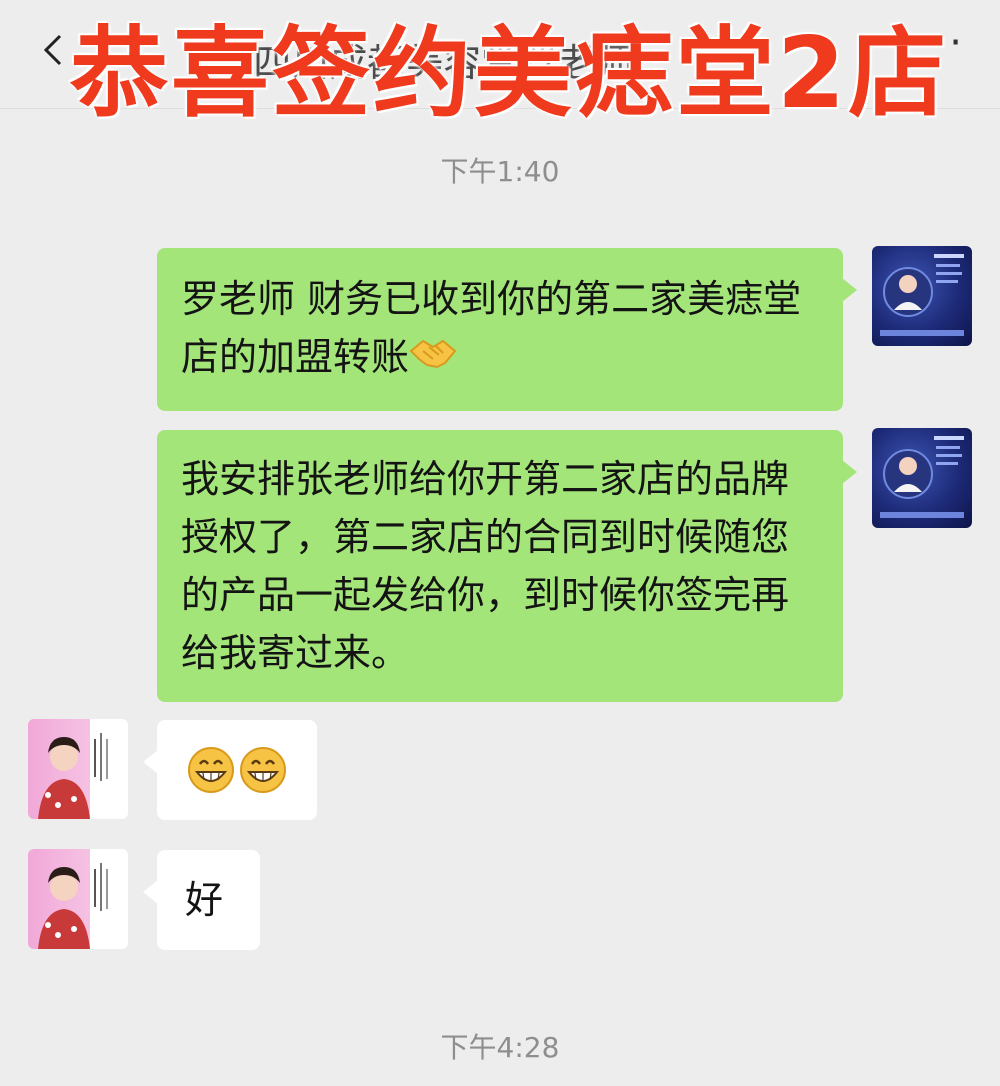 This screenshot has height=1086, width=1000. Describe the element at coordinates (54, 50) in the screenshot. I see `back-icon` at that location.